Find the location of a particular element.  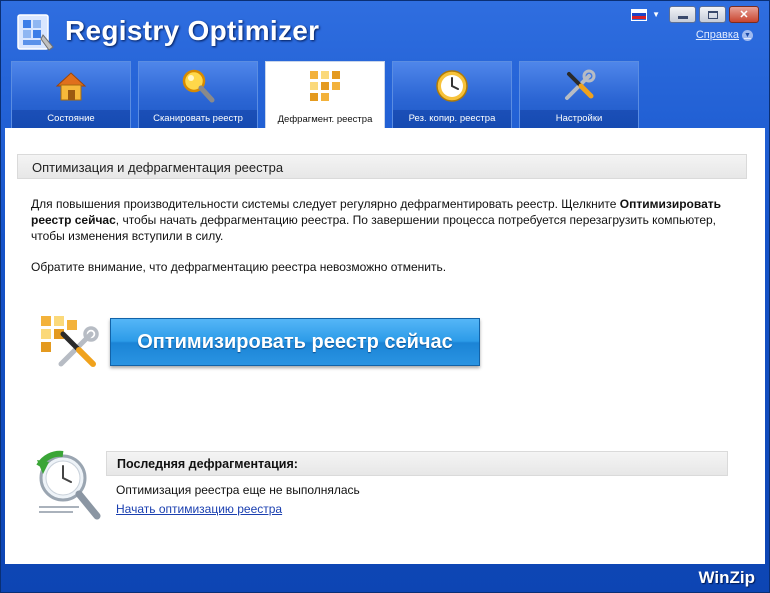

help-label: Справка is located at coordinates (717, 35).